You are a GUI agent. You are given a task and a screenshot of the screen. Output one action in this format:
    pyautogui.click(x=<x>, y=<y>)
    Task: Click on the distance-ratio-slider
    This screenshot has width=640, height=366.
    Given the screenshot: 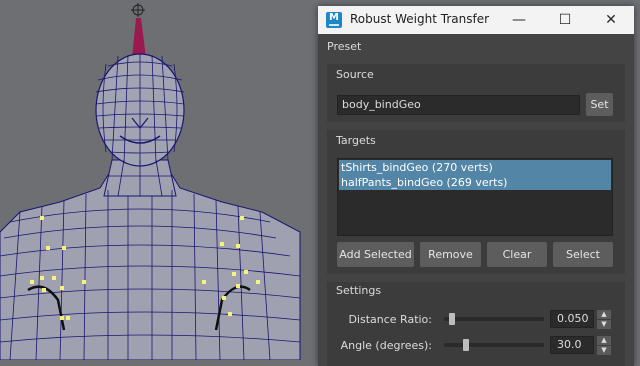 What is the action you would take?
    pyautogui.click(x=494, y=319)
    